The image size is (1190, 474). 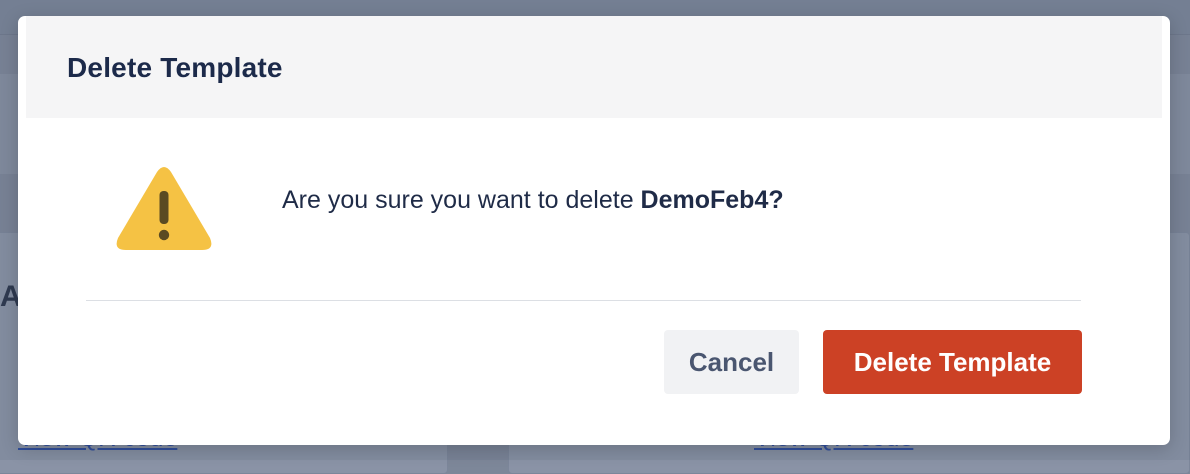 What do you see at coordinates (175, 67) in the screenshot?
I see `dialog-title: Delete Template` at bounding box center [175, 67].